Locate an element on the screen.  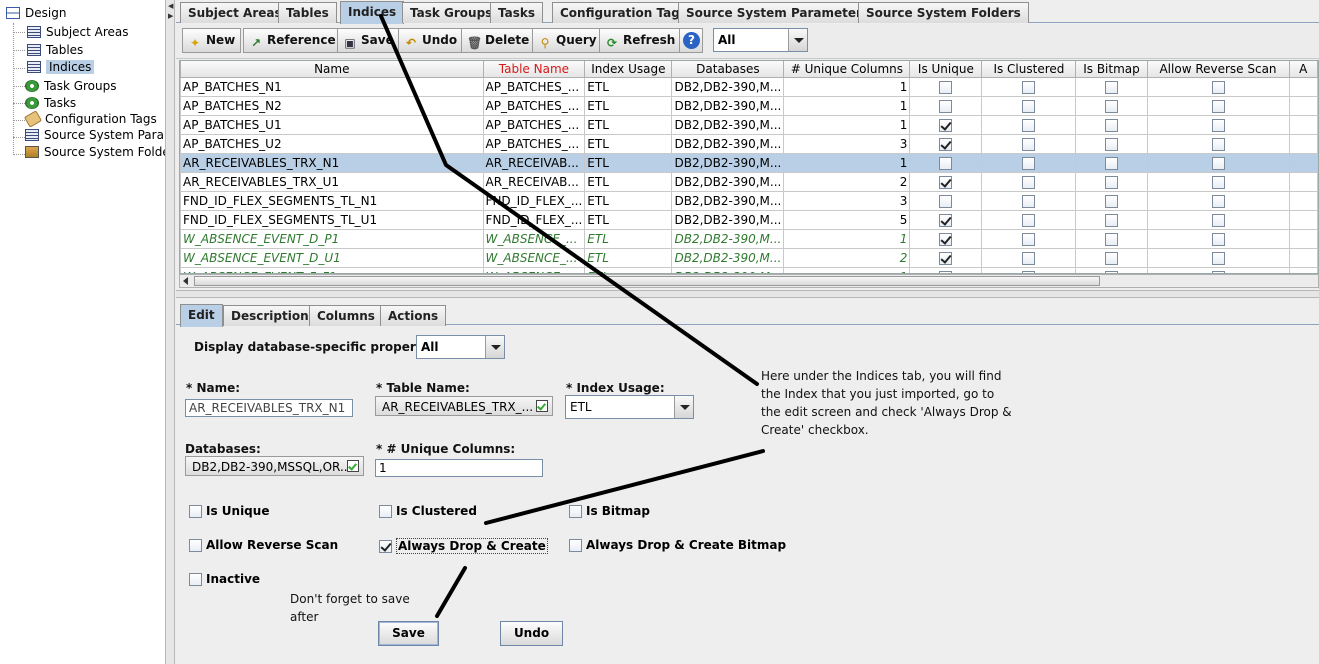
cell-name: AP_BATCHES_U1 is located at coordinates (332, 124).